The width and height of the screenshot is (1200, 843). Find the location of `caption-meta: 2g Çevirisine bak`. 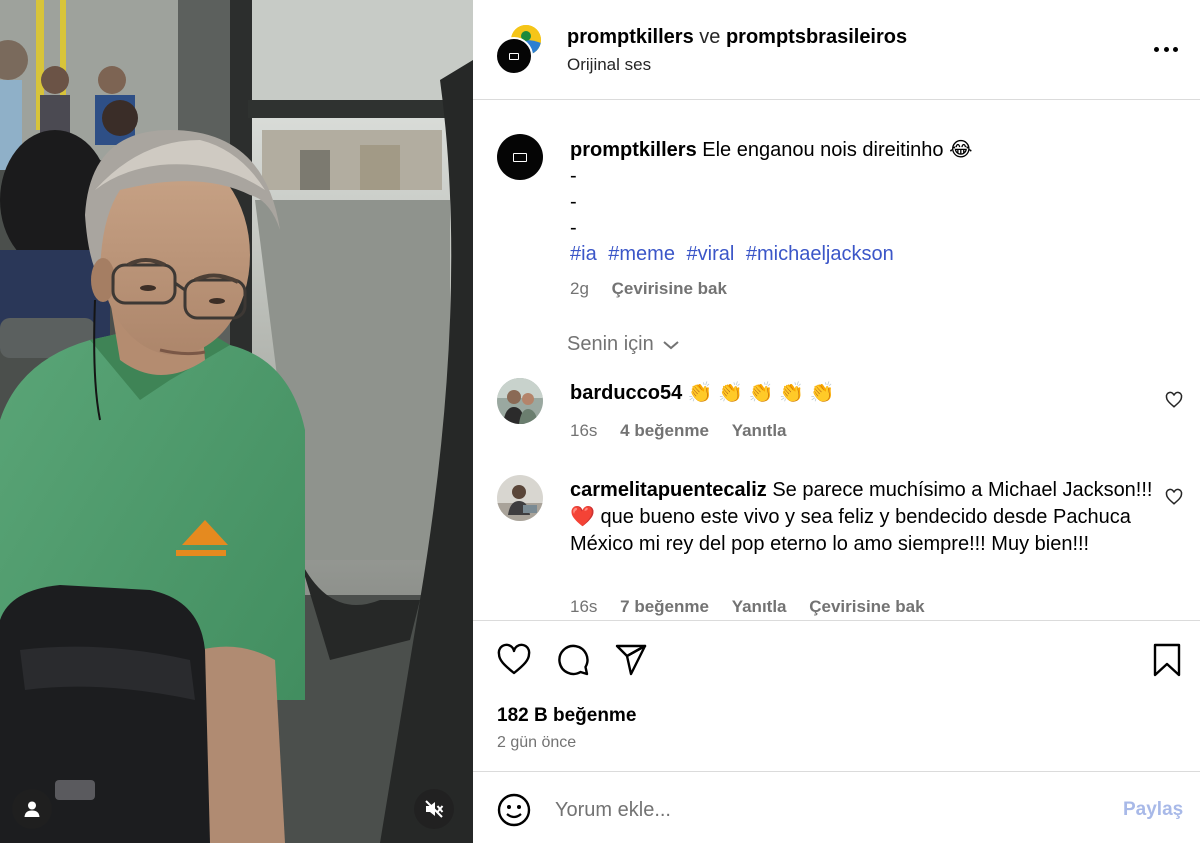

caption-meta: 2g Çevirisine bak is located at coordinates (648, 289).